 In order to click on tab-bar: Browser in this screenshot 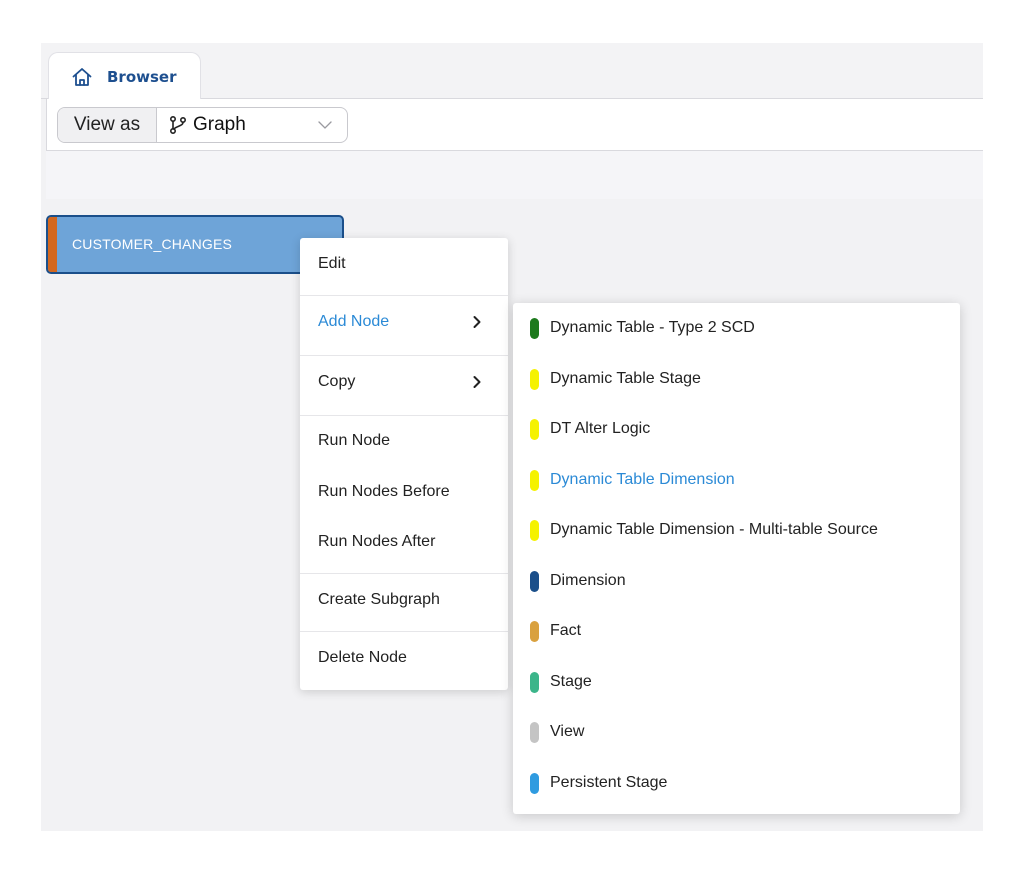, I will do `click(512, 71)`.